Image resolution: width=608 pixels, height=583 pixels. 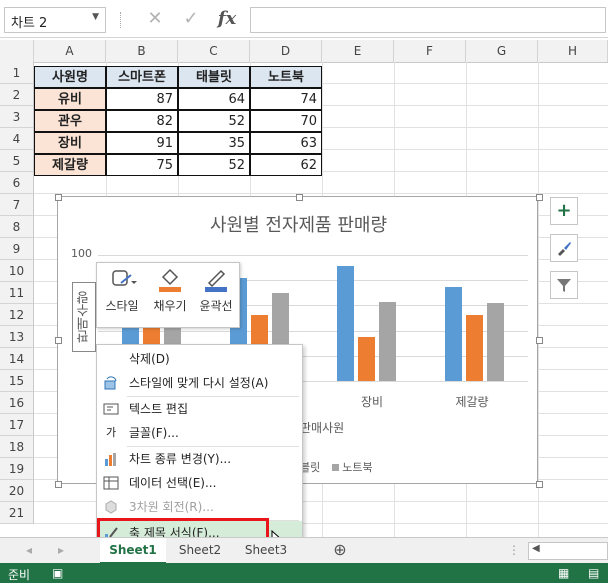 I want to click on add-sheet-icon: ⊕, so click(x=340, y=550).